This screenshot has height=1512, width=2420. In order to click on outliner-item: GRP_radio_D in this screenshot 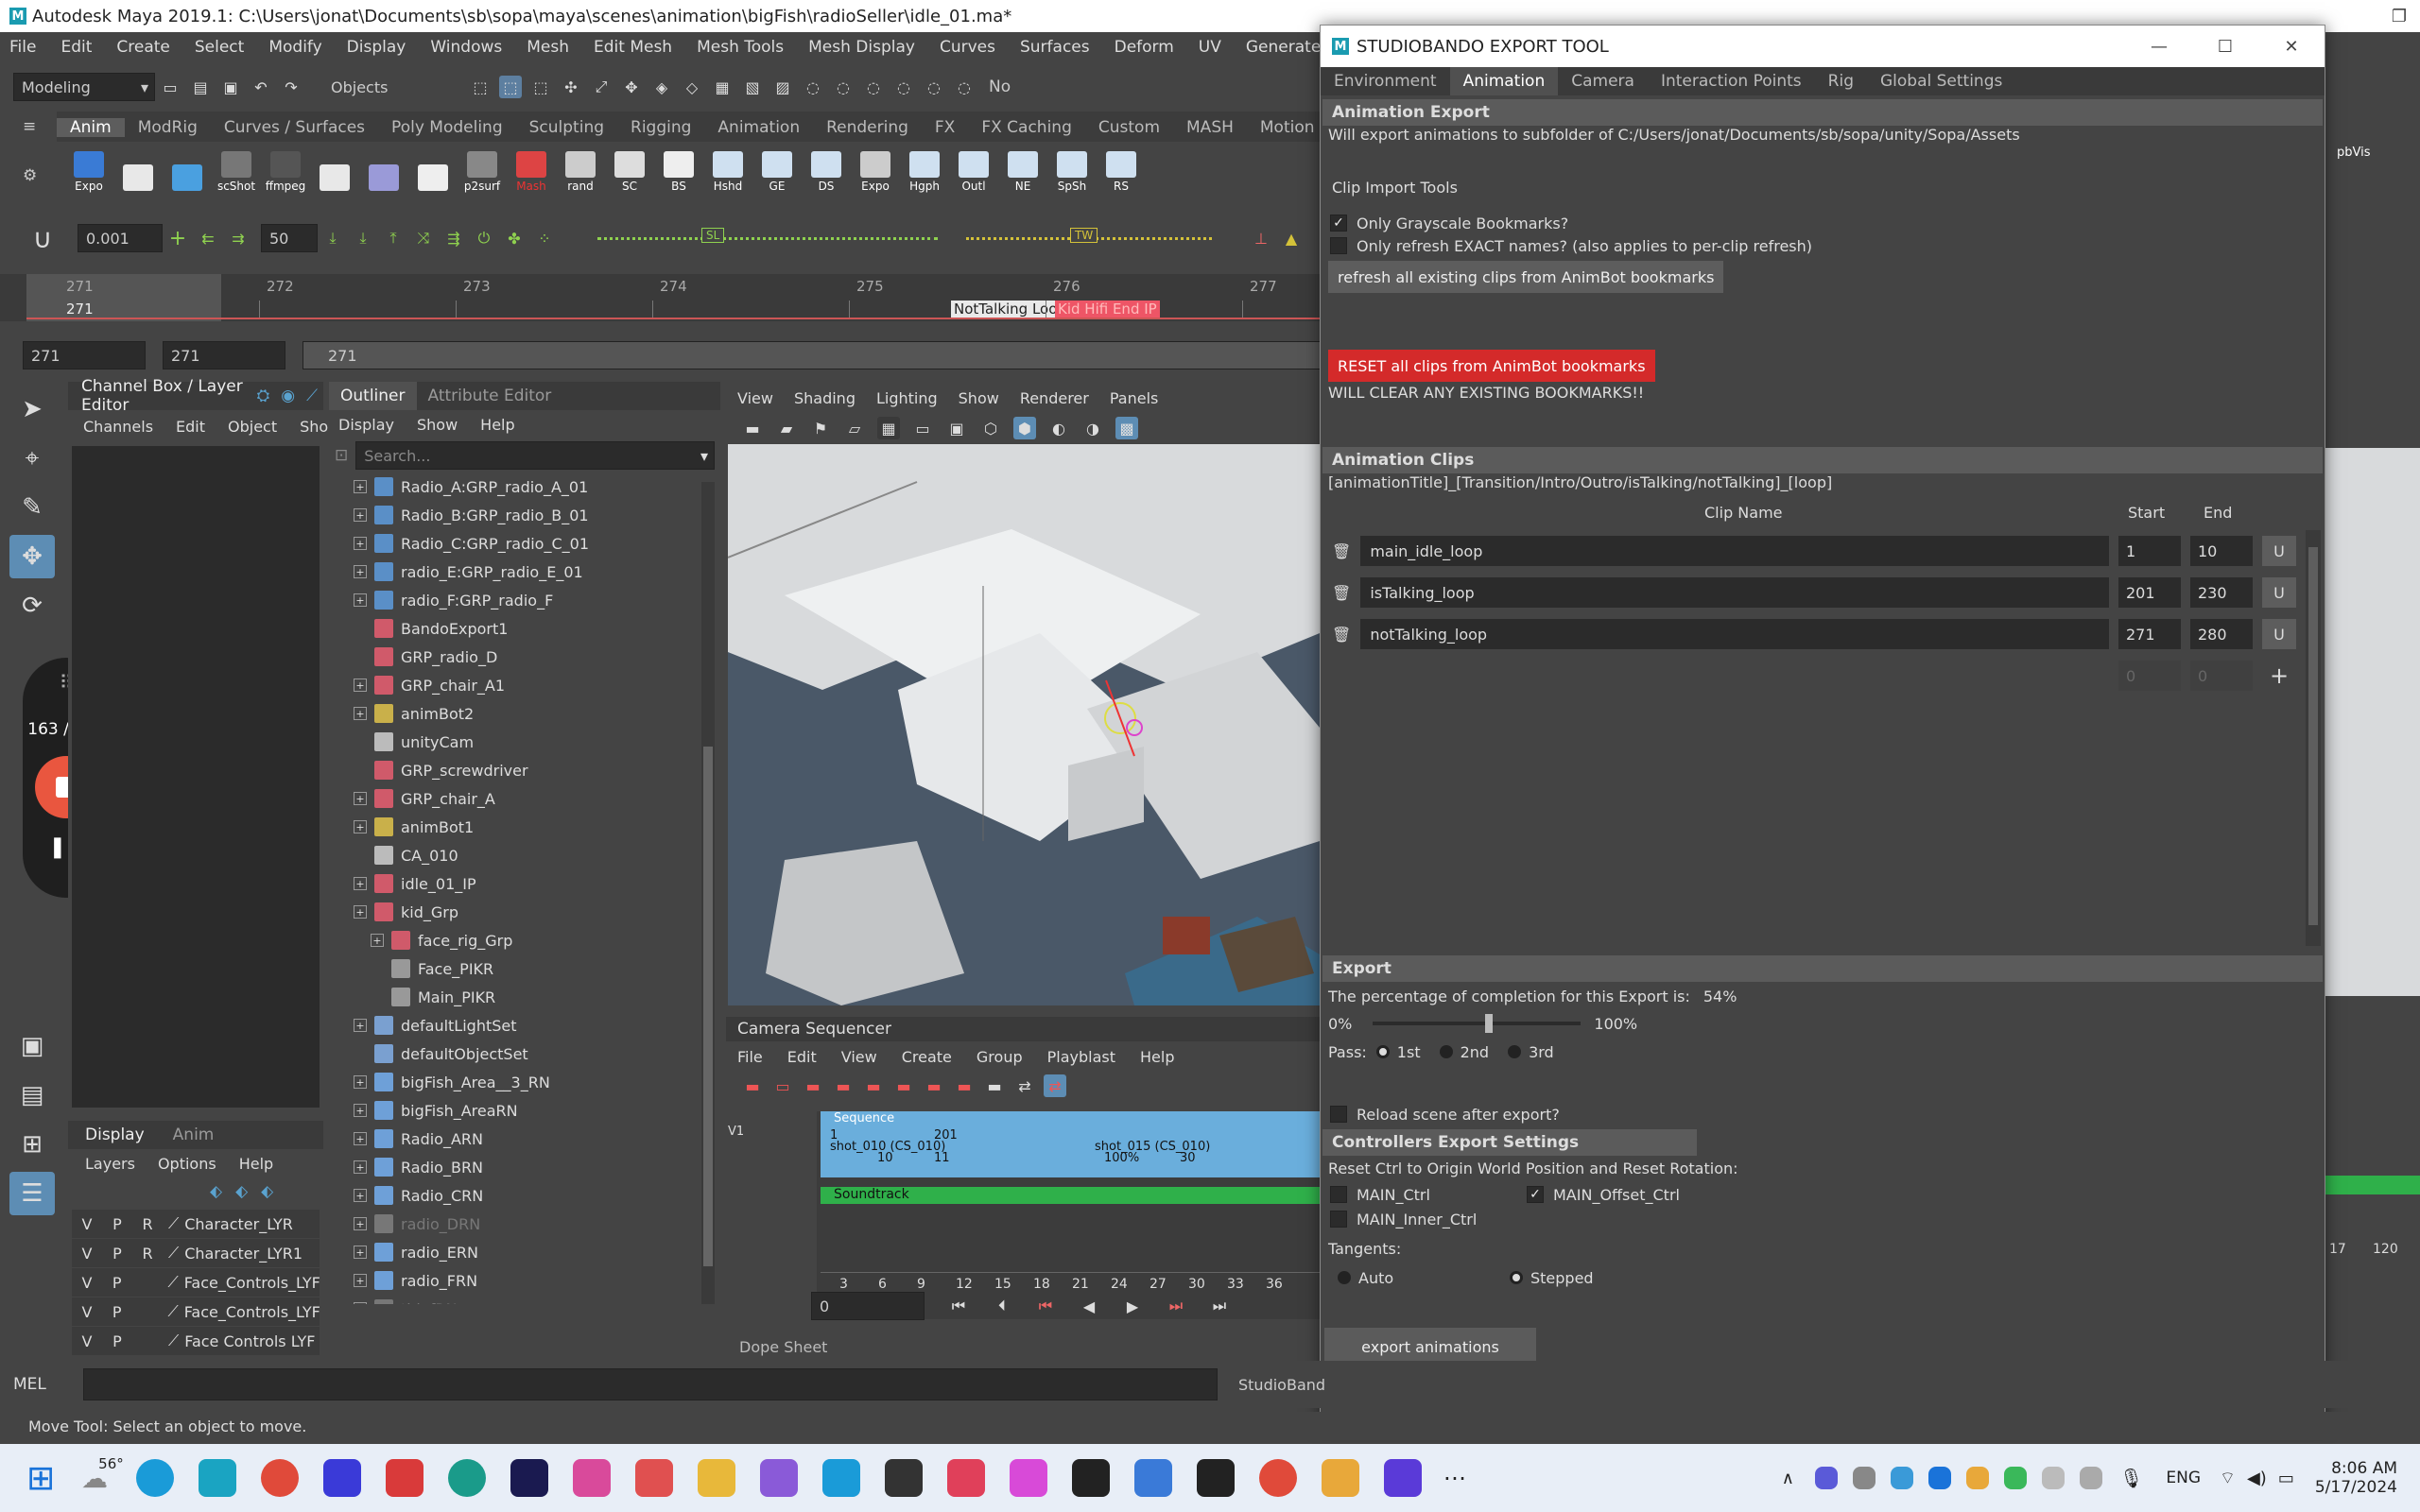, I will do `click(537, 657)`.